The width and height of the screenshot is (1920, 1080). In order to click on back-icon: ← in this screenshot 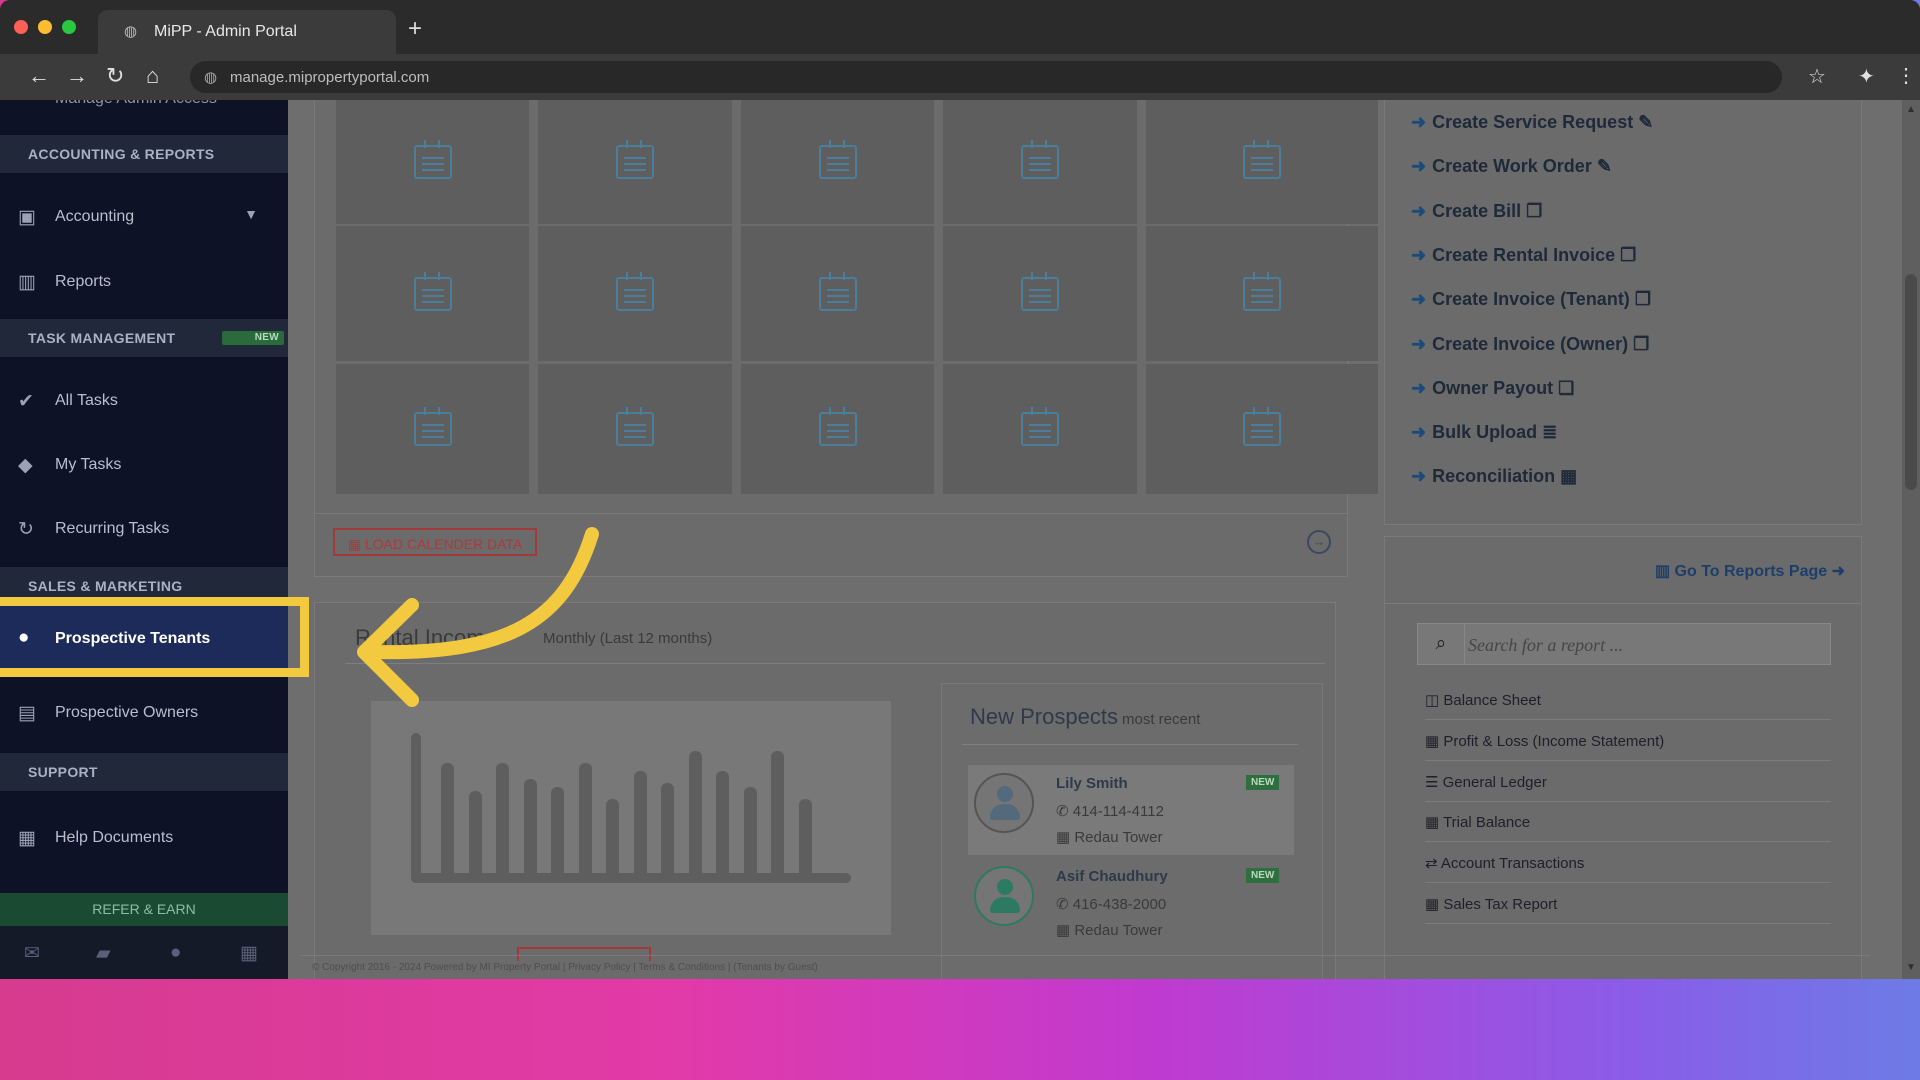, I will do `click(39, 76)`.